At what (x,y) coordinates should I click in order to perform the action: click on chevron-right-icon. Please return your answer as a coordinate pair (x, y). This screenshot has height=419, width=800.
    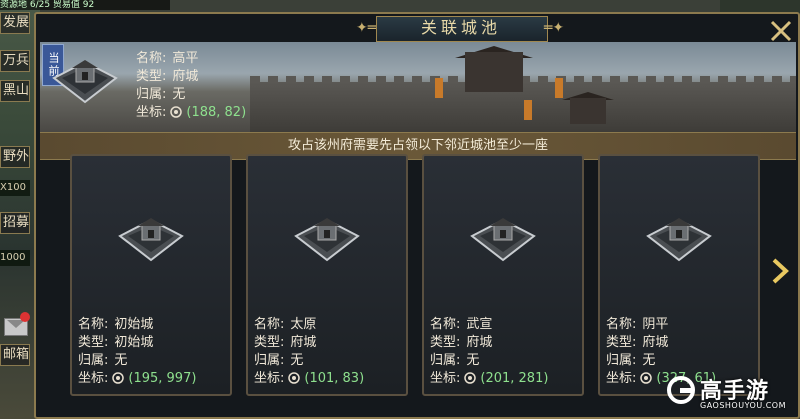
    Looking at the image, I should click on (780, 271).